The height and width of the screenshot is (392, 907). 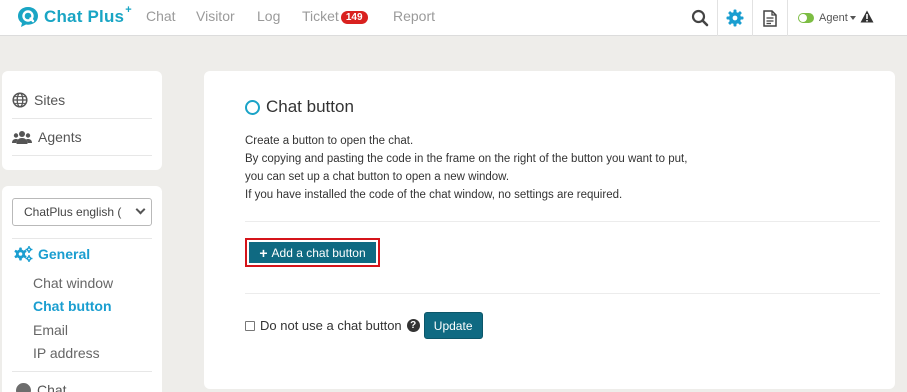 What do you see at coordinates (140, 209) in the screenshot?
I see `chevron-down-icon` at bounding box center [140, 209].